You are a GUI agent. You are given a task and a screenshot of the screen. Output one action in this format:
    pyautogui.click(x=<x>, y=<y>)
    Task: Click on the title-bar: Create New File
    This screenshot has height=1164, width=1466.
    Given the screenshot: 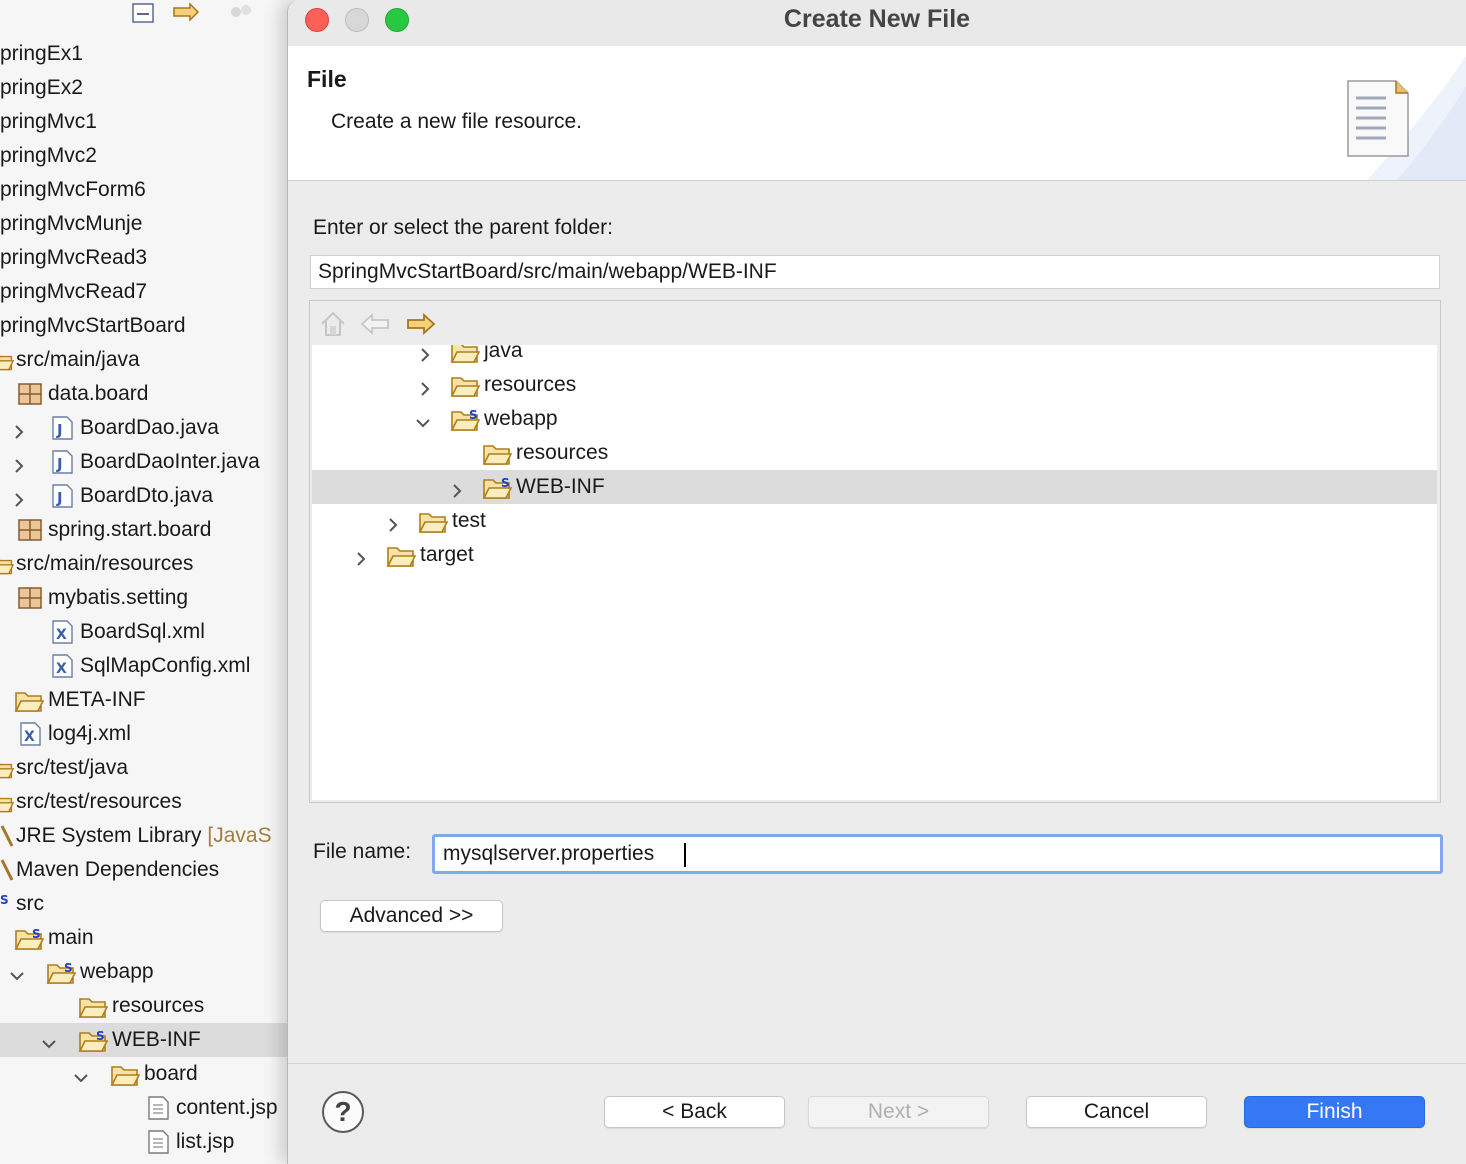 What is the action you would take?
    pyautogui.click(x=877, y=23)
    